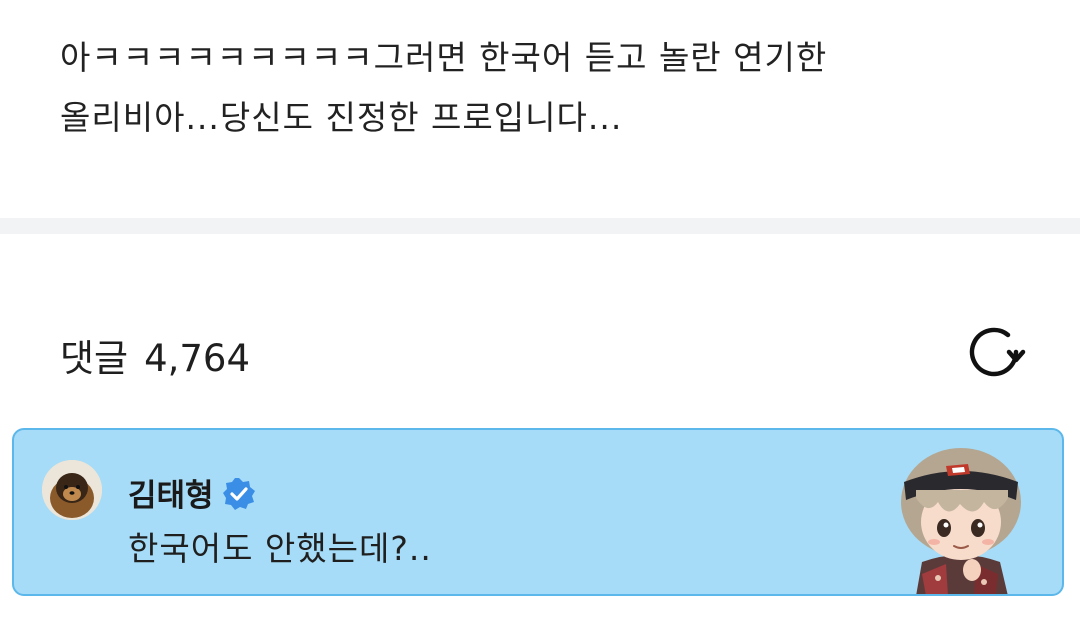 This screenshot has width=1080, height=617. I want to click on post-text-line-1: 아ㅋㅋㅋㅋㅋㅋㅋㅋㅋ그러면 한국어 듣고 놀란 연기한, so click(444, 57).